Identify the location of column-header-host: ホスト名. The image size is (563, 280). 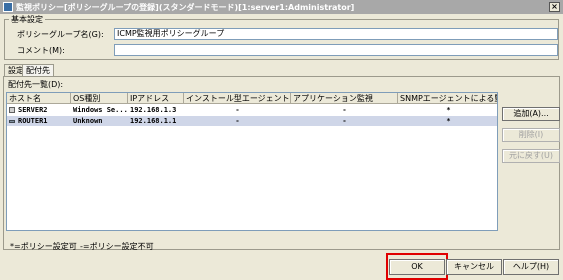
(39, 98).